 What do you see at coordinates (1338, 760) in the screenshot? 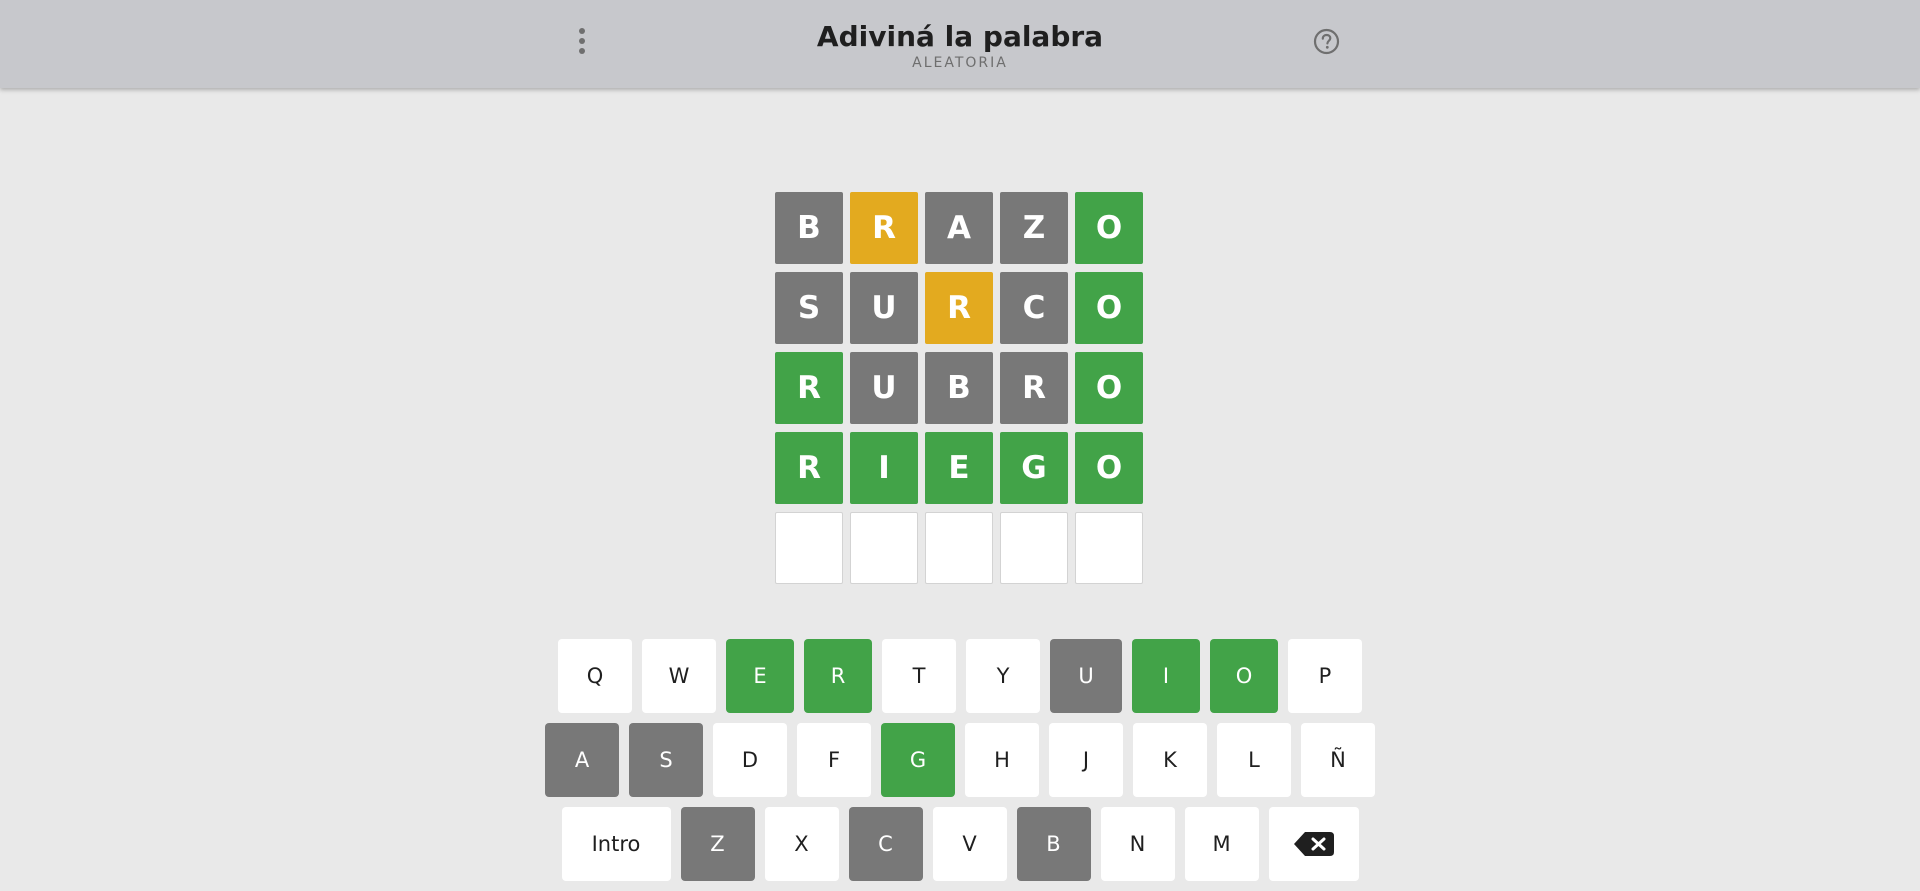
I see `letter-key: Ñ` at bounding box center [1338, 760].